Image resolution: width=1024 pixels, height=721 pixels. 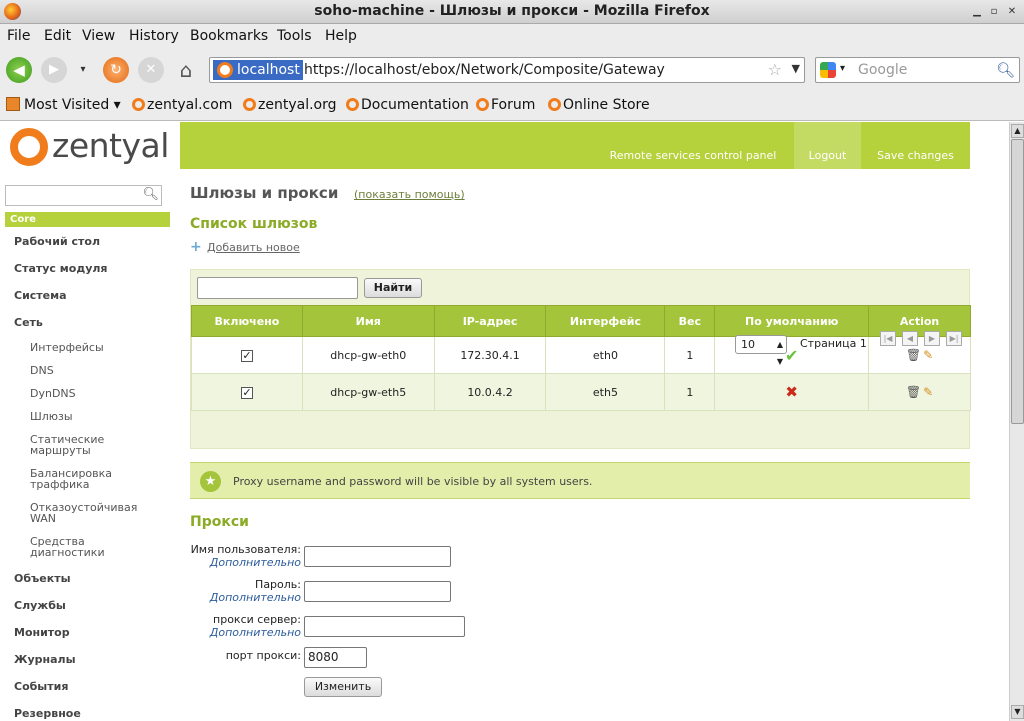 I want to click on menu-file: File, so click(x=18, y=36).